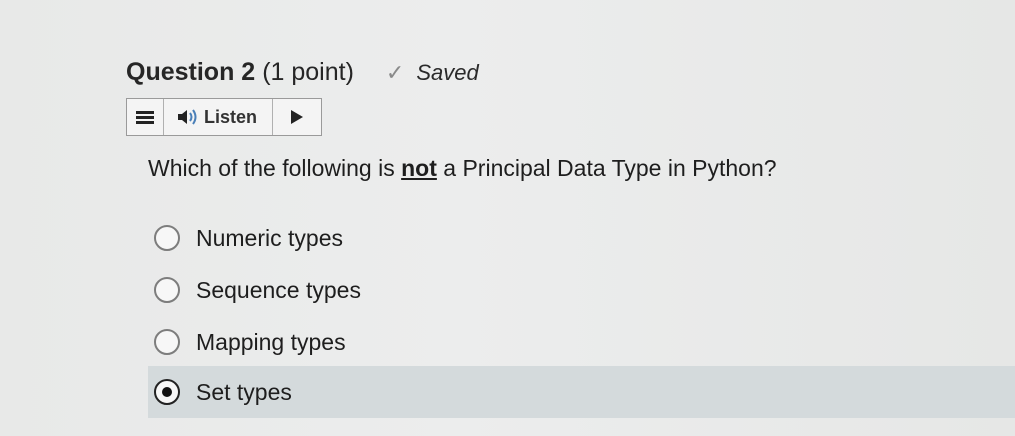 The image size is (1015, 436). I want to click on prompt-emphasis: not, so click(419, 168).